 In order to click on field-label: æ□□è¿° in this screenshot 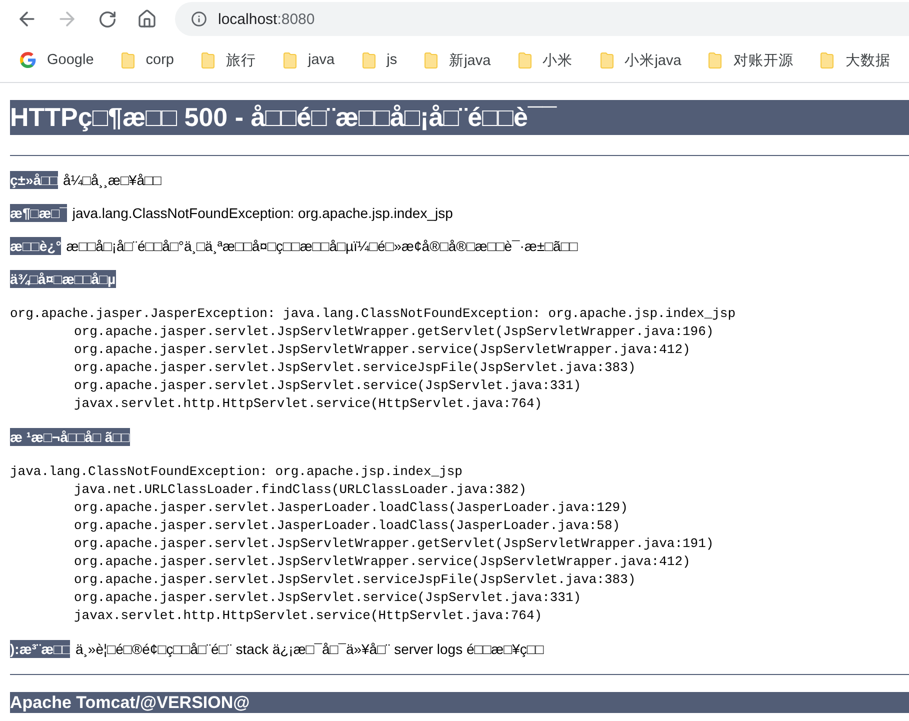, I will do `click(36, 246)`.